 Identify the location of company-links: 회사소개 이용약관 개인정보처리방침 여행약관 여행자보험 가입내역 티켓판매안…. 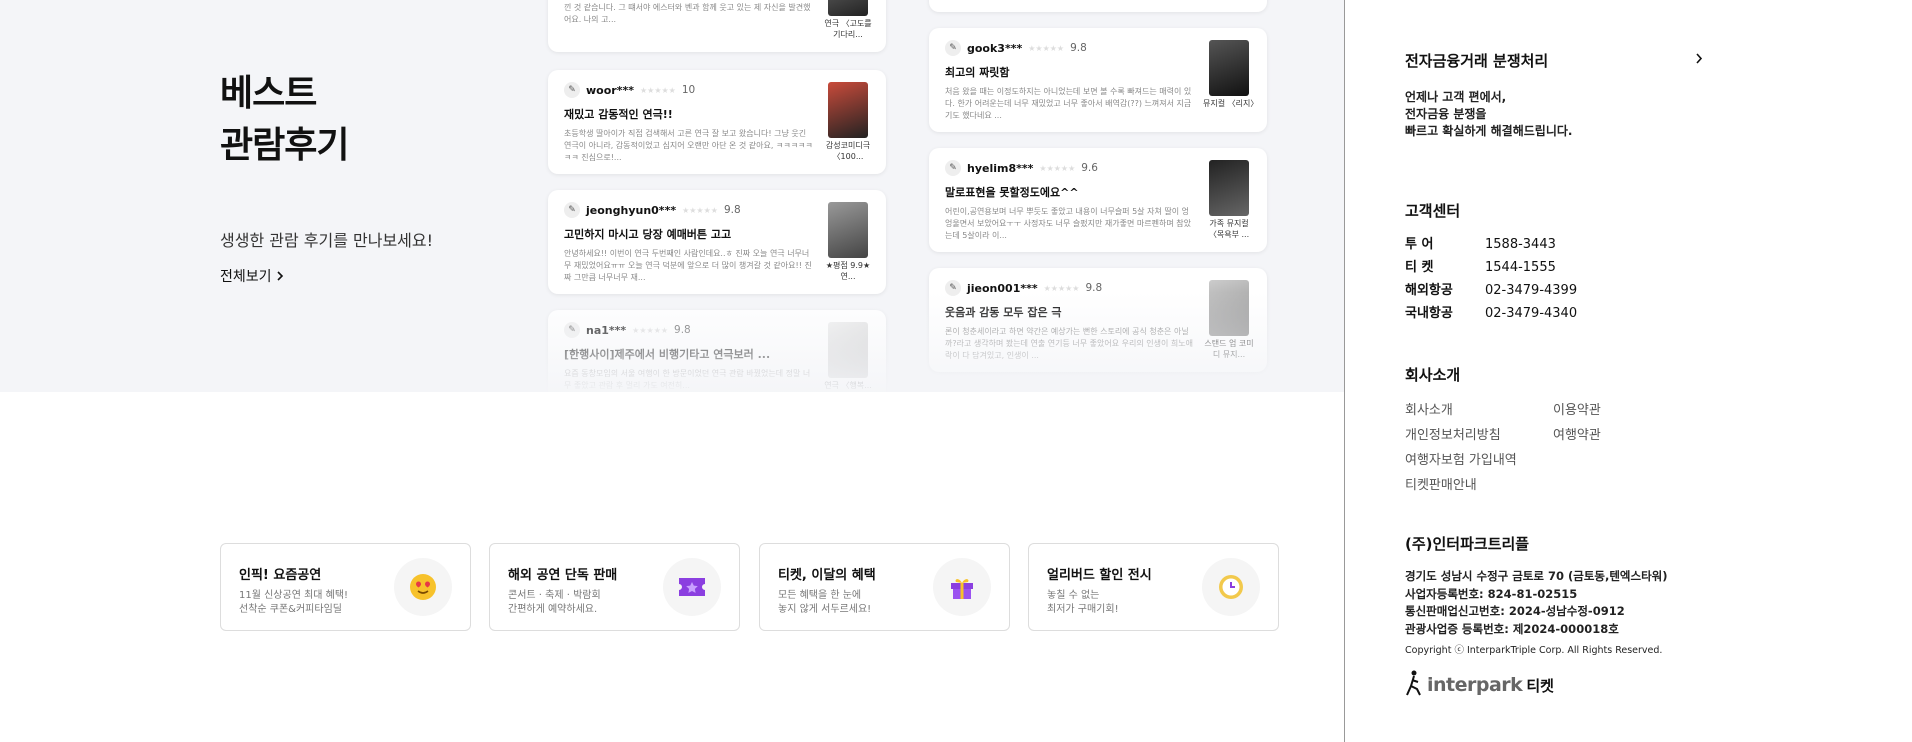
(1539, 446).